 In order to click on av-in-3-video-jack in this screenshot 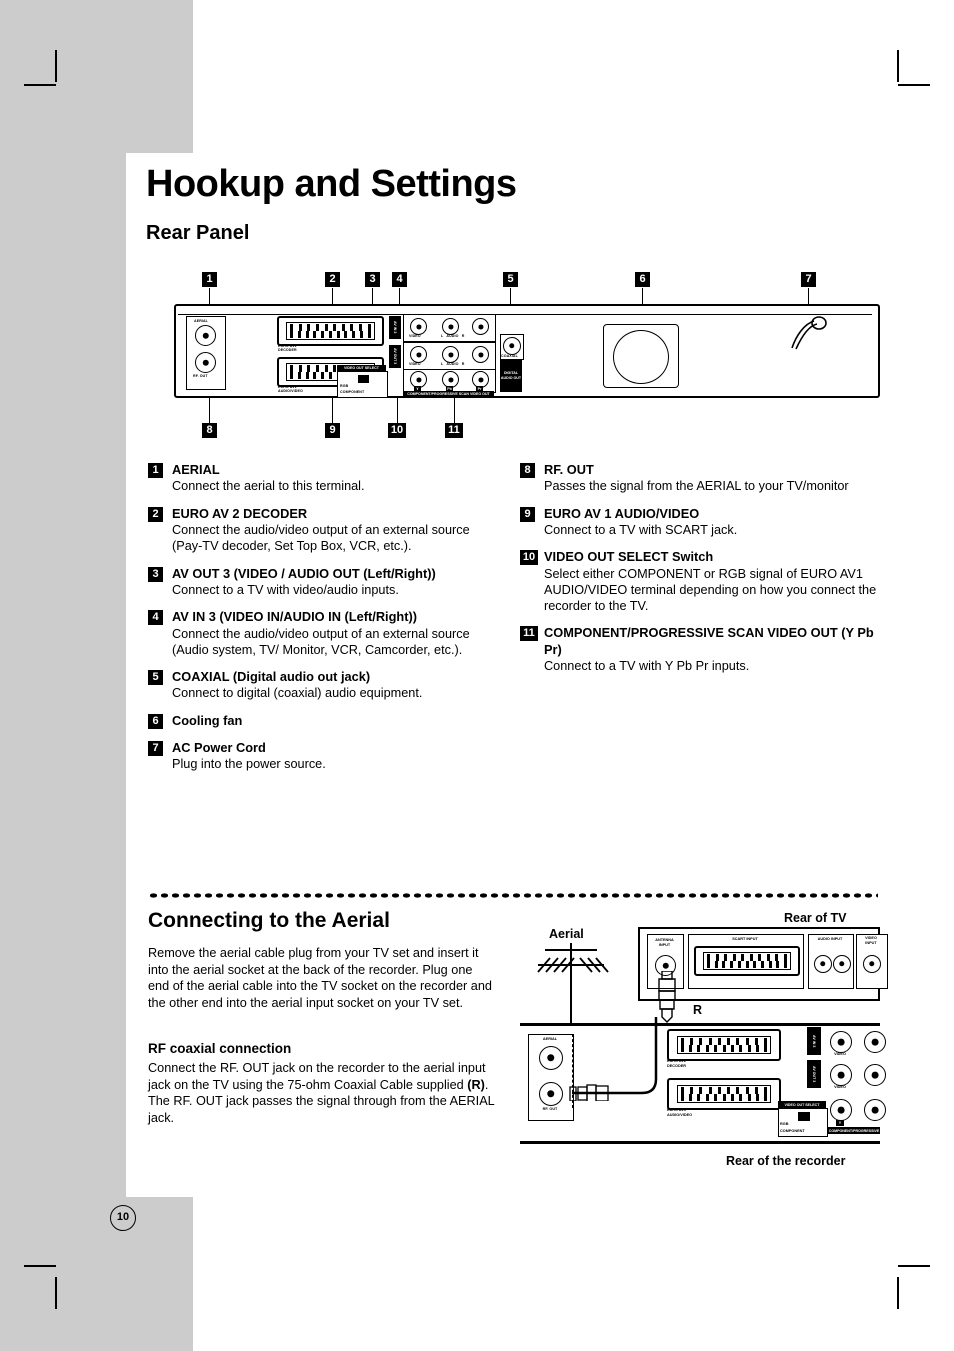, I will do `click(418, 326)`.